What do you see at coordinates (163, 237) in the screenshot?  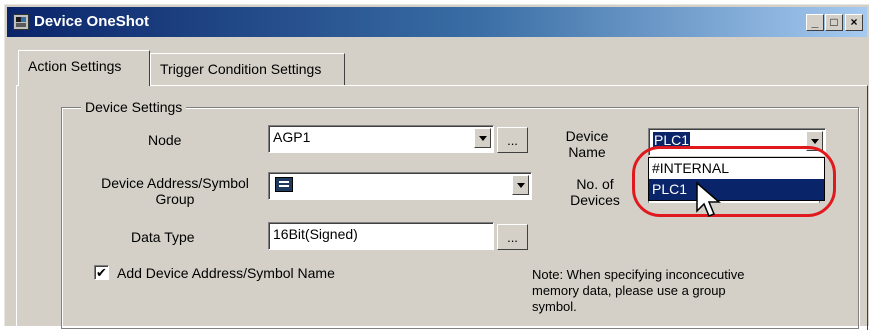 I see `data-type-label: Data Type` at bounding box center [163, 237].